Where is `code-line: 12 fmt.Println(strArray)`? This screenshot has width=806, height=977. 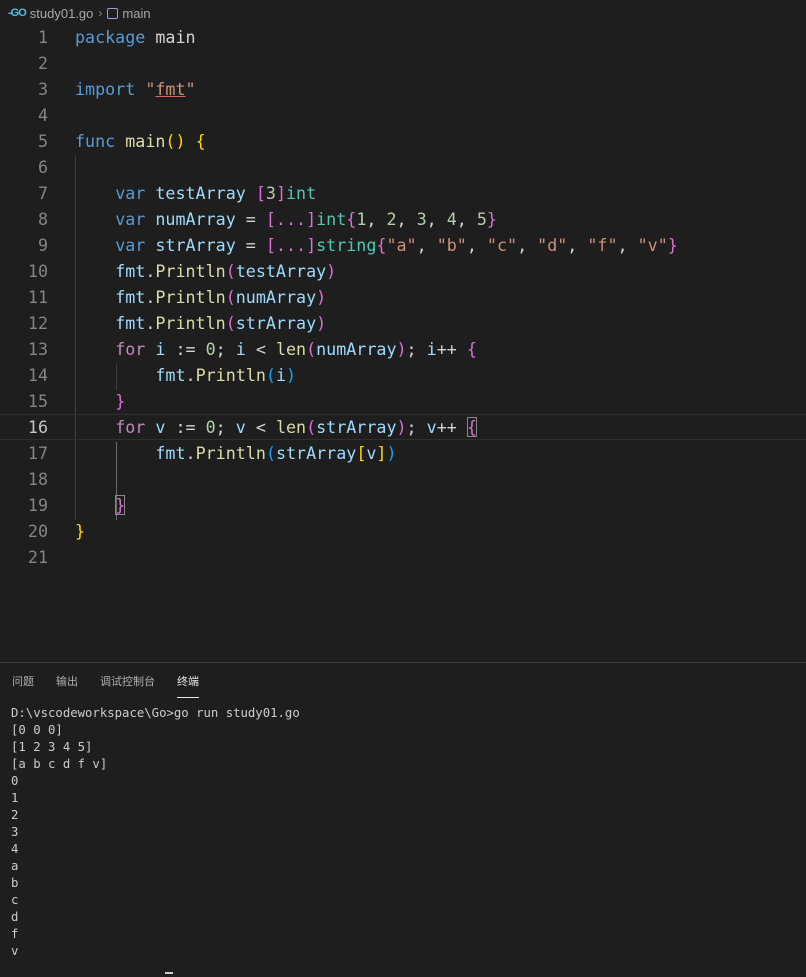 code-line: 12 fmt.Println(strArray) is located at coordinates (403, 323).